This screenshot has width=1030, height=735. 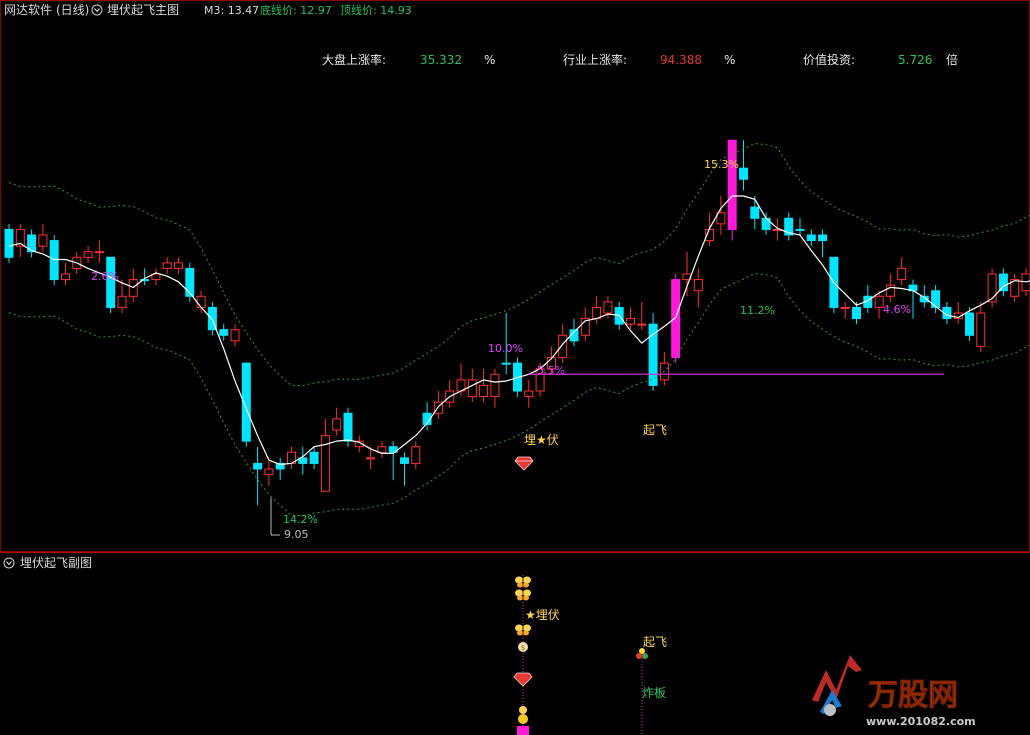 I want to click on brand-logo: 万股网 www.201082.com, so click(x=894, y=691).